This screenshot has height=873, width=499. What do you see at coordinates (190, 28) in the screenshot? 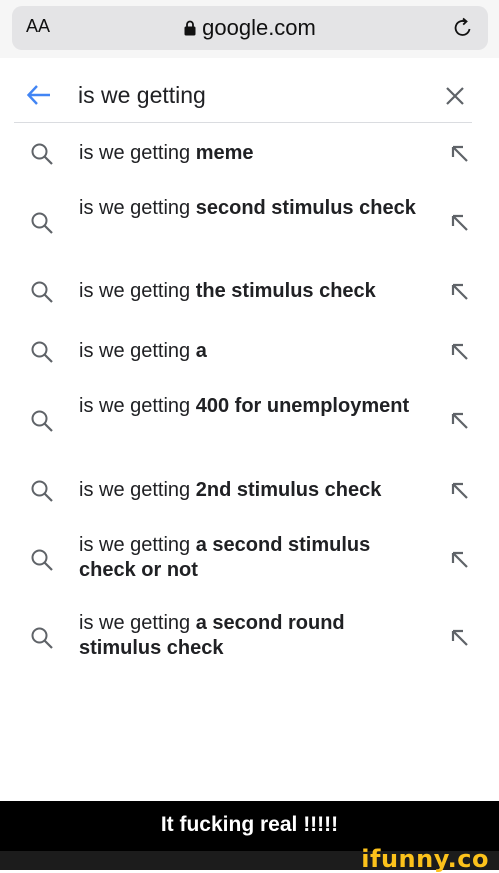
I see `lock-icon` at bounding box center [190, 28].